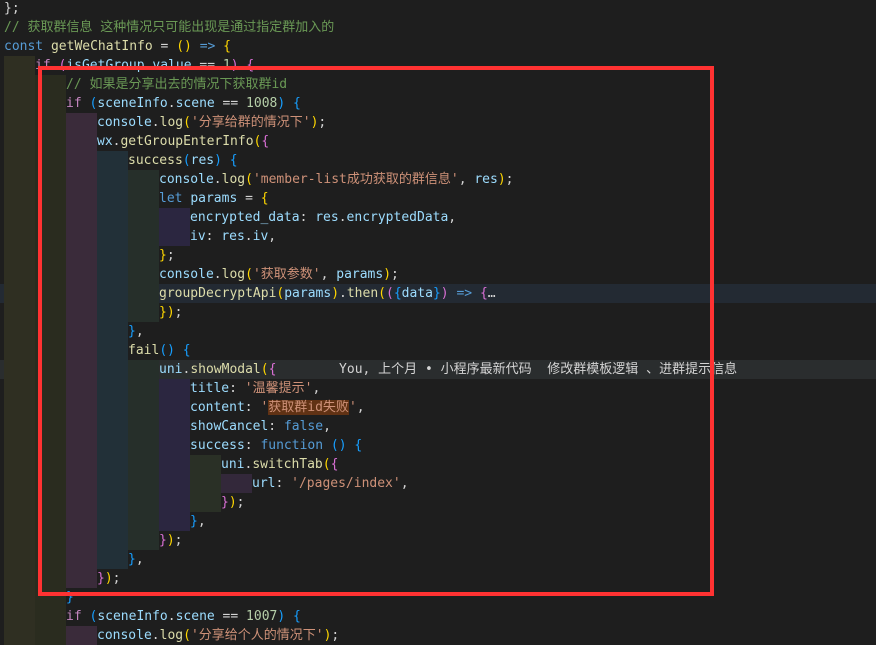  What do you see at coordinates (438, 198) in the screenshot?
I see `code-line: let params = {` at bounding box center [438, 198].